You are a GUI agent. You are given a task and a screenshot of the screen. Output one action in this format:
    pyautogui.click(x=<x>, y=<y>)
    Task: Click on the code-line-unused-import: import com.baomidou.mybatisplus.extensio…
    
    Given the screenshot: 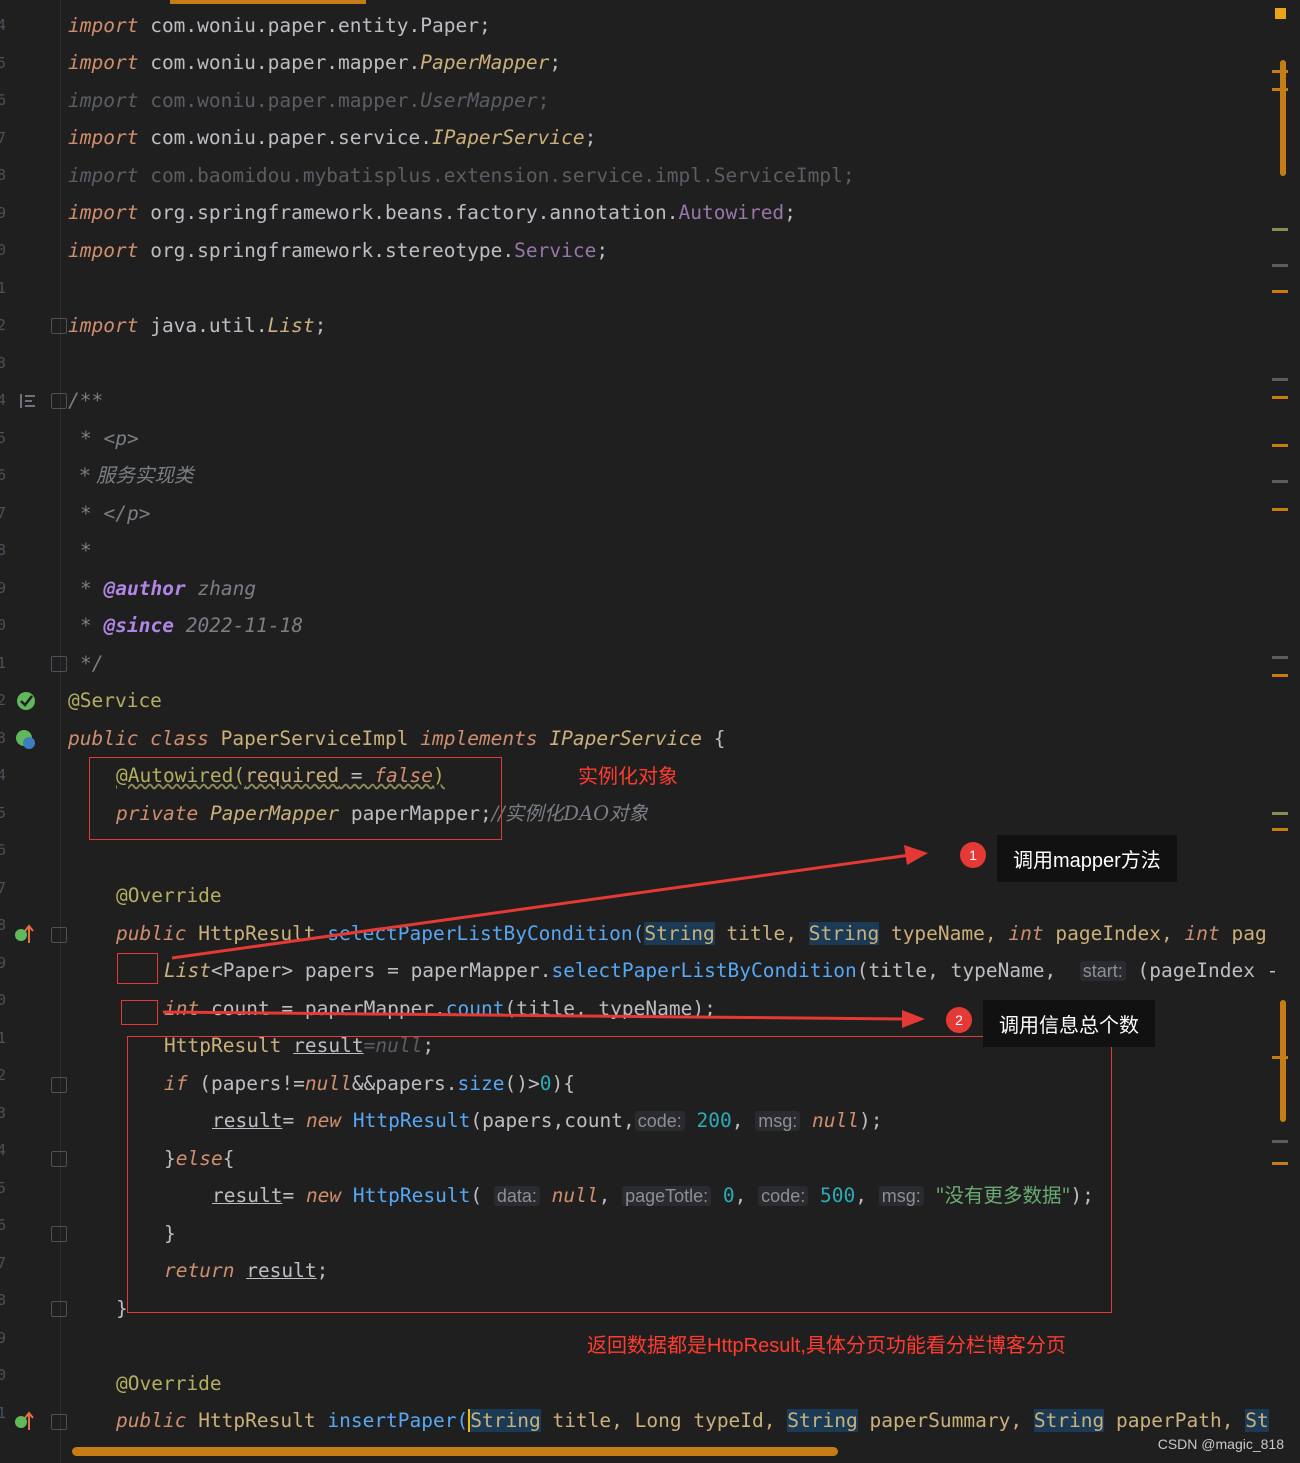 What is the action you would take?
    pyautogui.click(x=461, y=176)
    